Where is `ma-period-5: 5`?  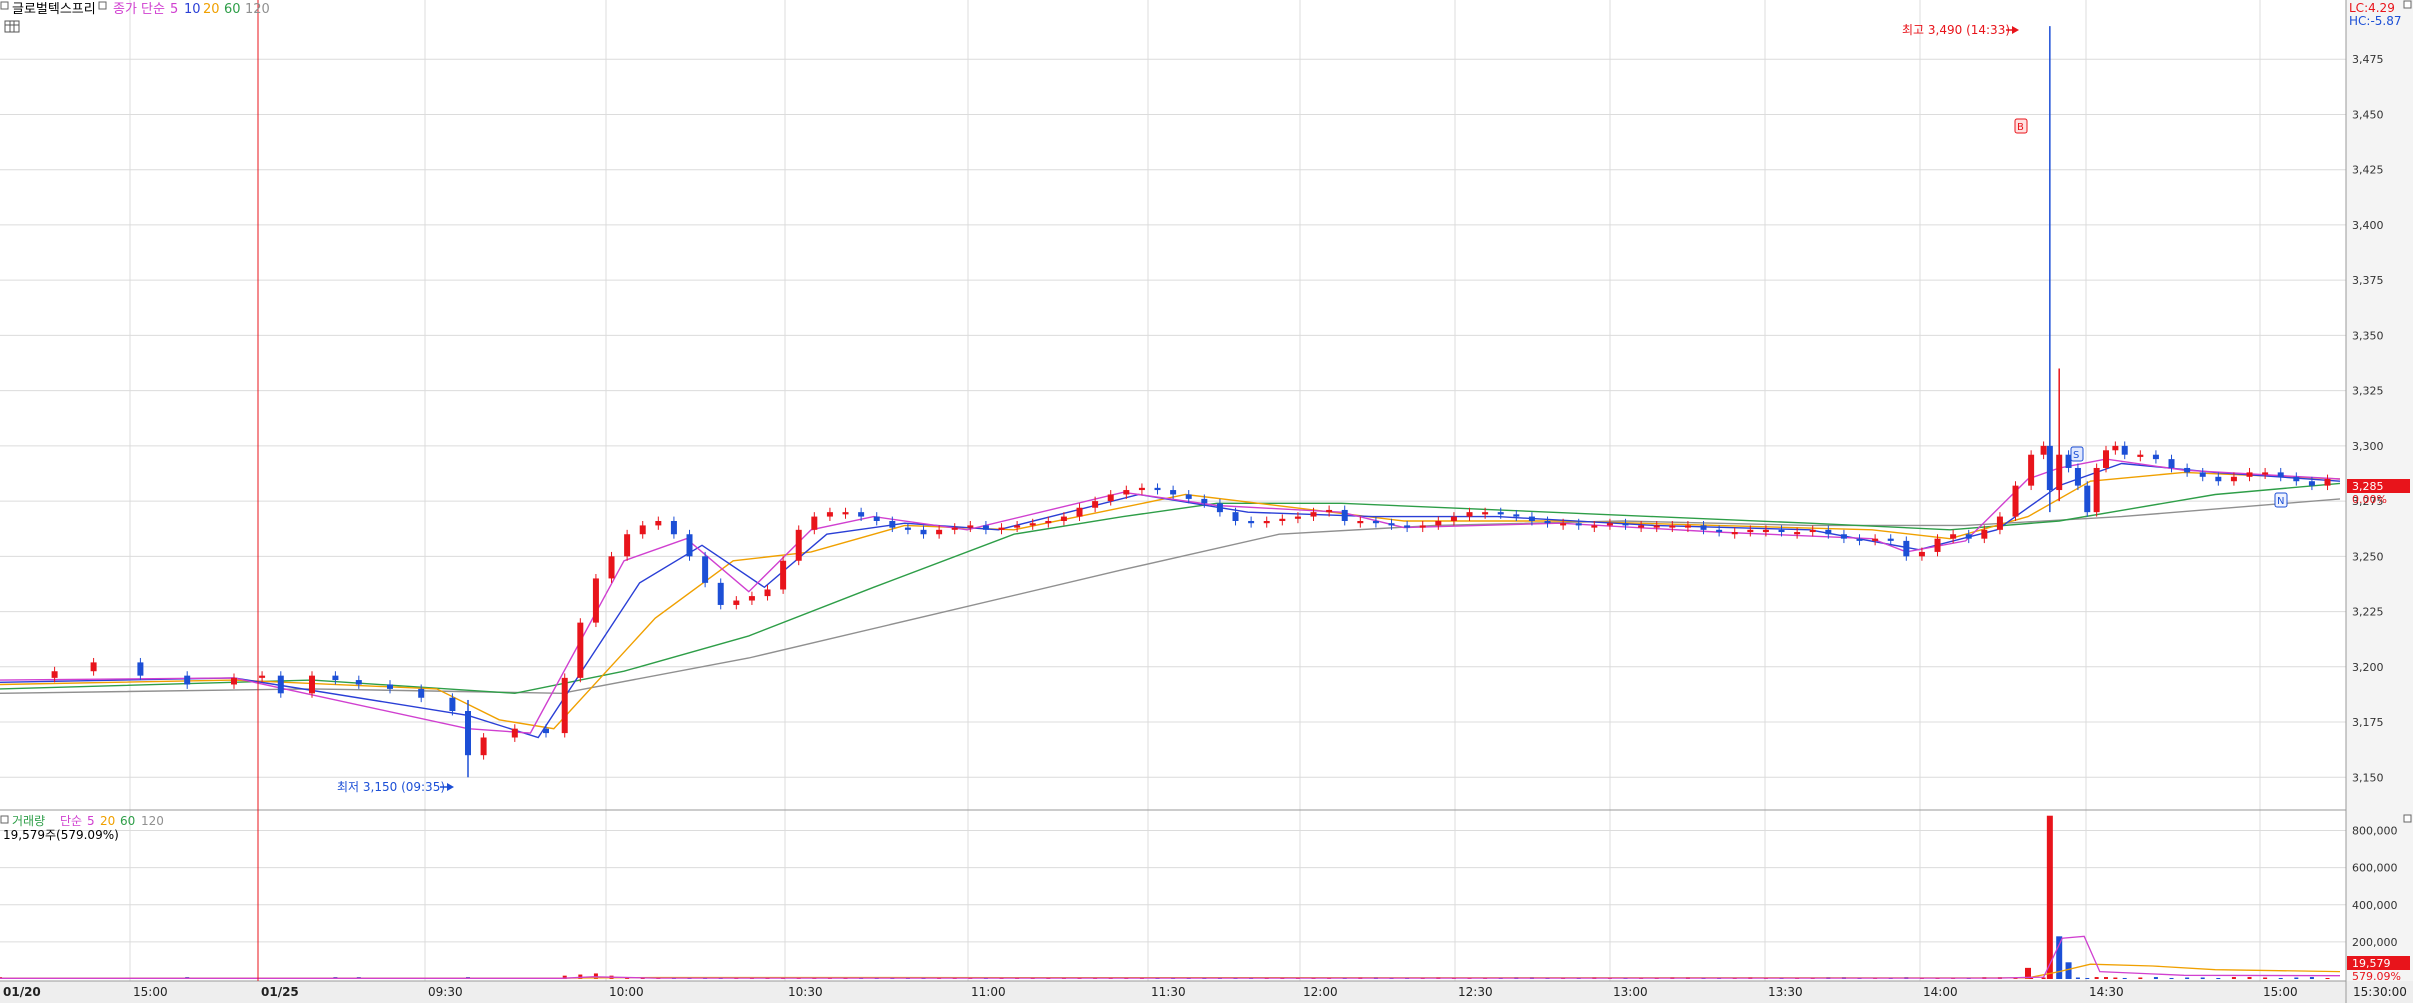 ma-period-5: 5 is located at coordinates (174, 9).